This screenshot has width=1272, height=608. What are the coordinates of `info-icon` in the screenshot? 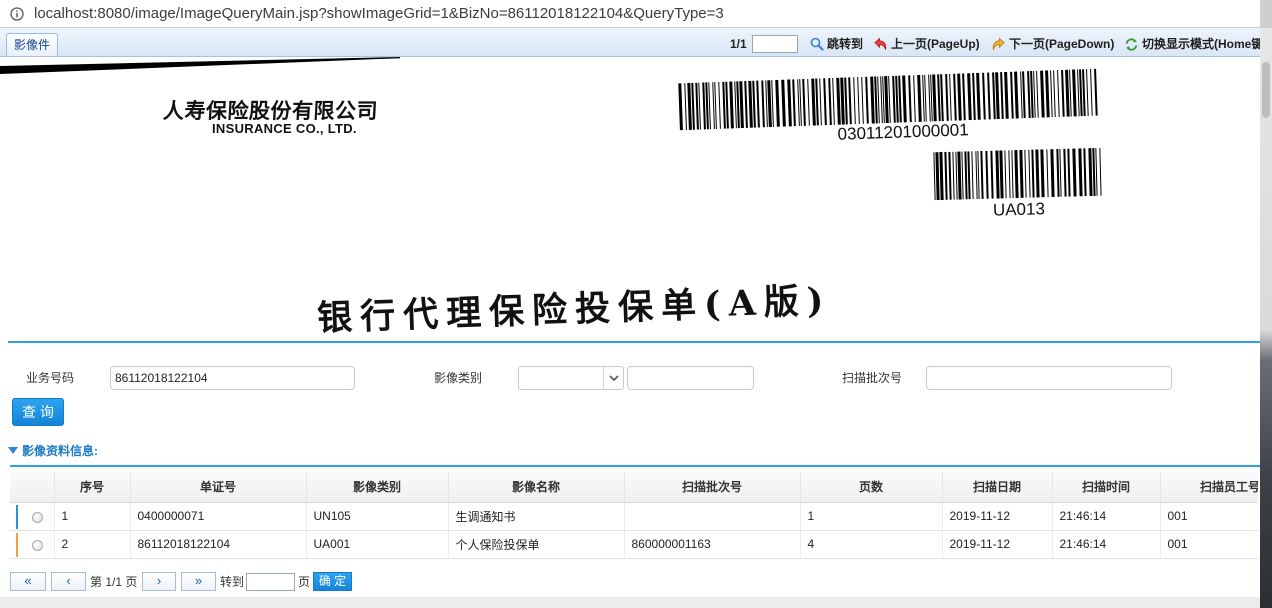 It's located at (17, 14).